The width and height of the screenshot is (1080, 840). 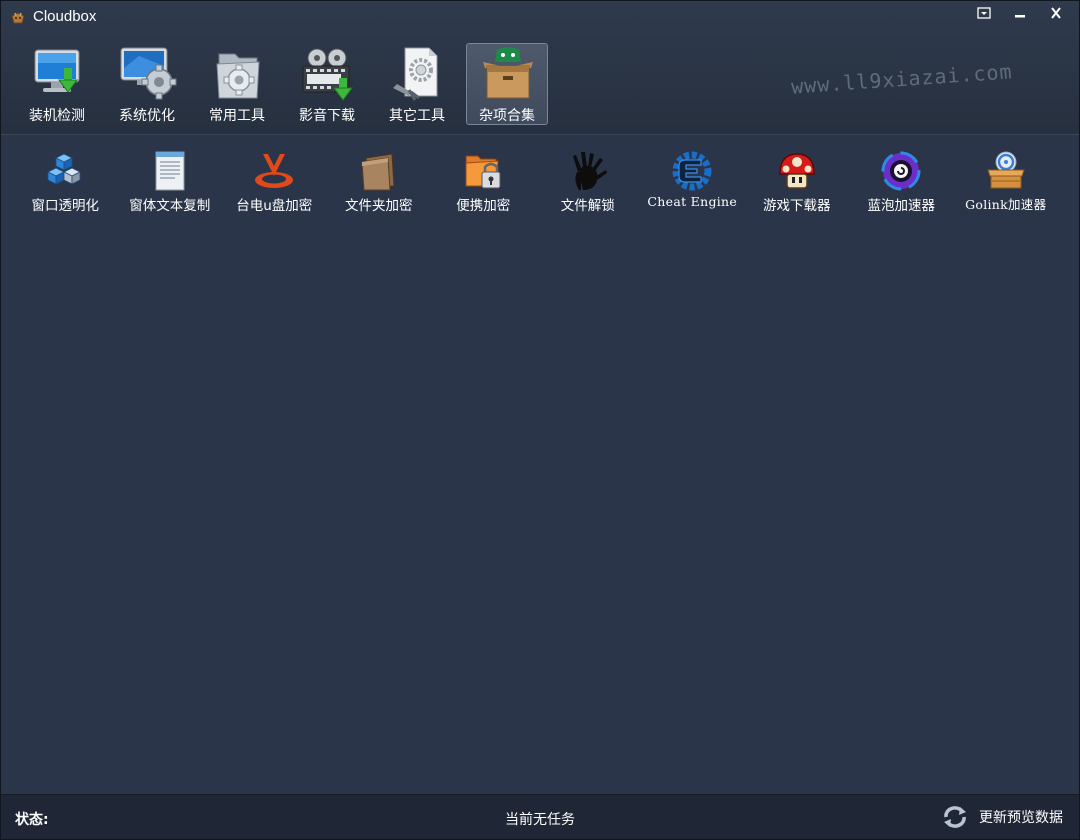 I want to click on toolbar-item-install-check: 装机检测, so click(x=57, y=84).